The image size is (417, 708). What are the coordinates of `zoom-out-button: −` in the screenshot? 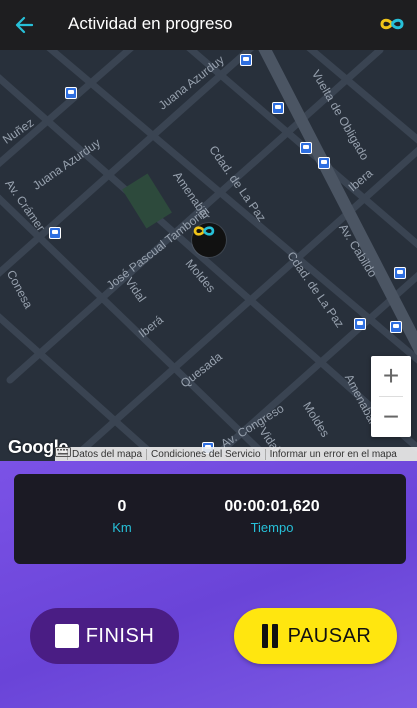 It's located at (391, 417).